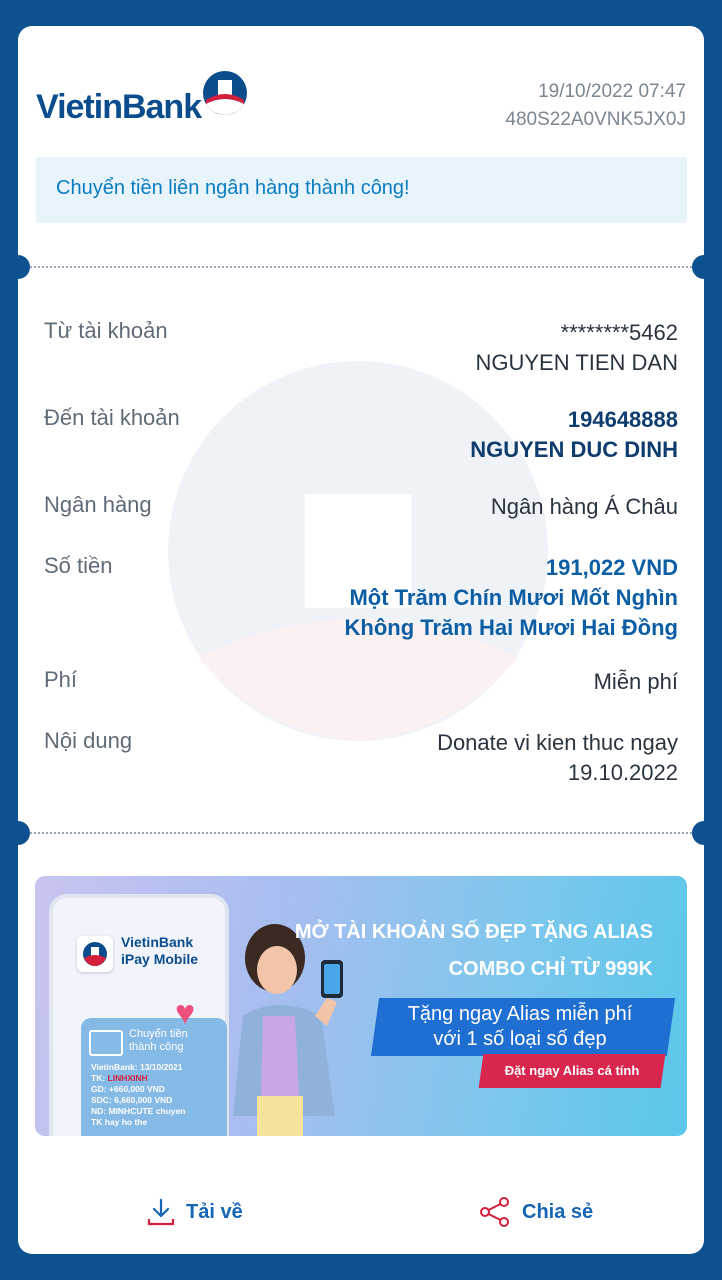 The height and width of the screenshot is (1280, 722). I want to click on amount-words-line-2: Không Trăm Hai Mươi Hai Đồng, so click(511, 627).